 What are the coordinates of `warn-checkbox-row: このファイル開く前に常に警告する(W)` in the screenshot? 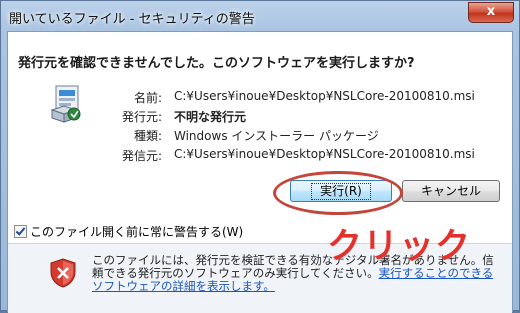 It's located at (128, 231).